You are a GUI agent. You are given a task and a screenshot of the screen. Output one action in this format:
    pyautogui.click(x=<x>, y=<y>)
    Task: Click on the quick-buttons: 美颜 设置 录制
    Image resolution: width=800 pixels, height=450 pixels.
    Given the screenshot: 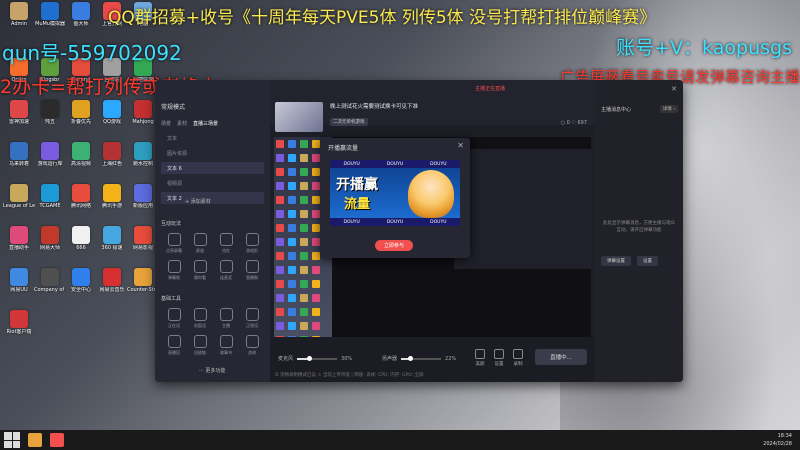 What is the action you would take?
    pyautogui.click(x=499, y=358)
    